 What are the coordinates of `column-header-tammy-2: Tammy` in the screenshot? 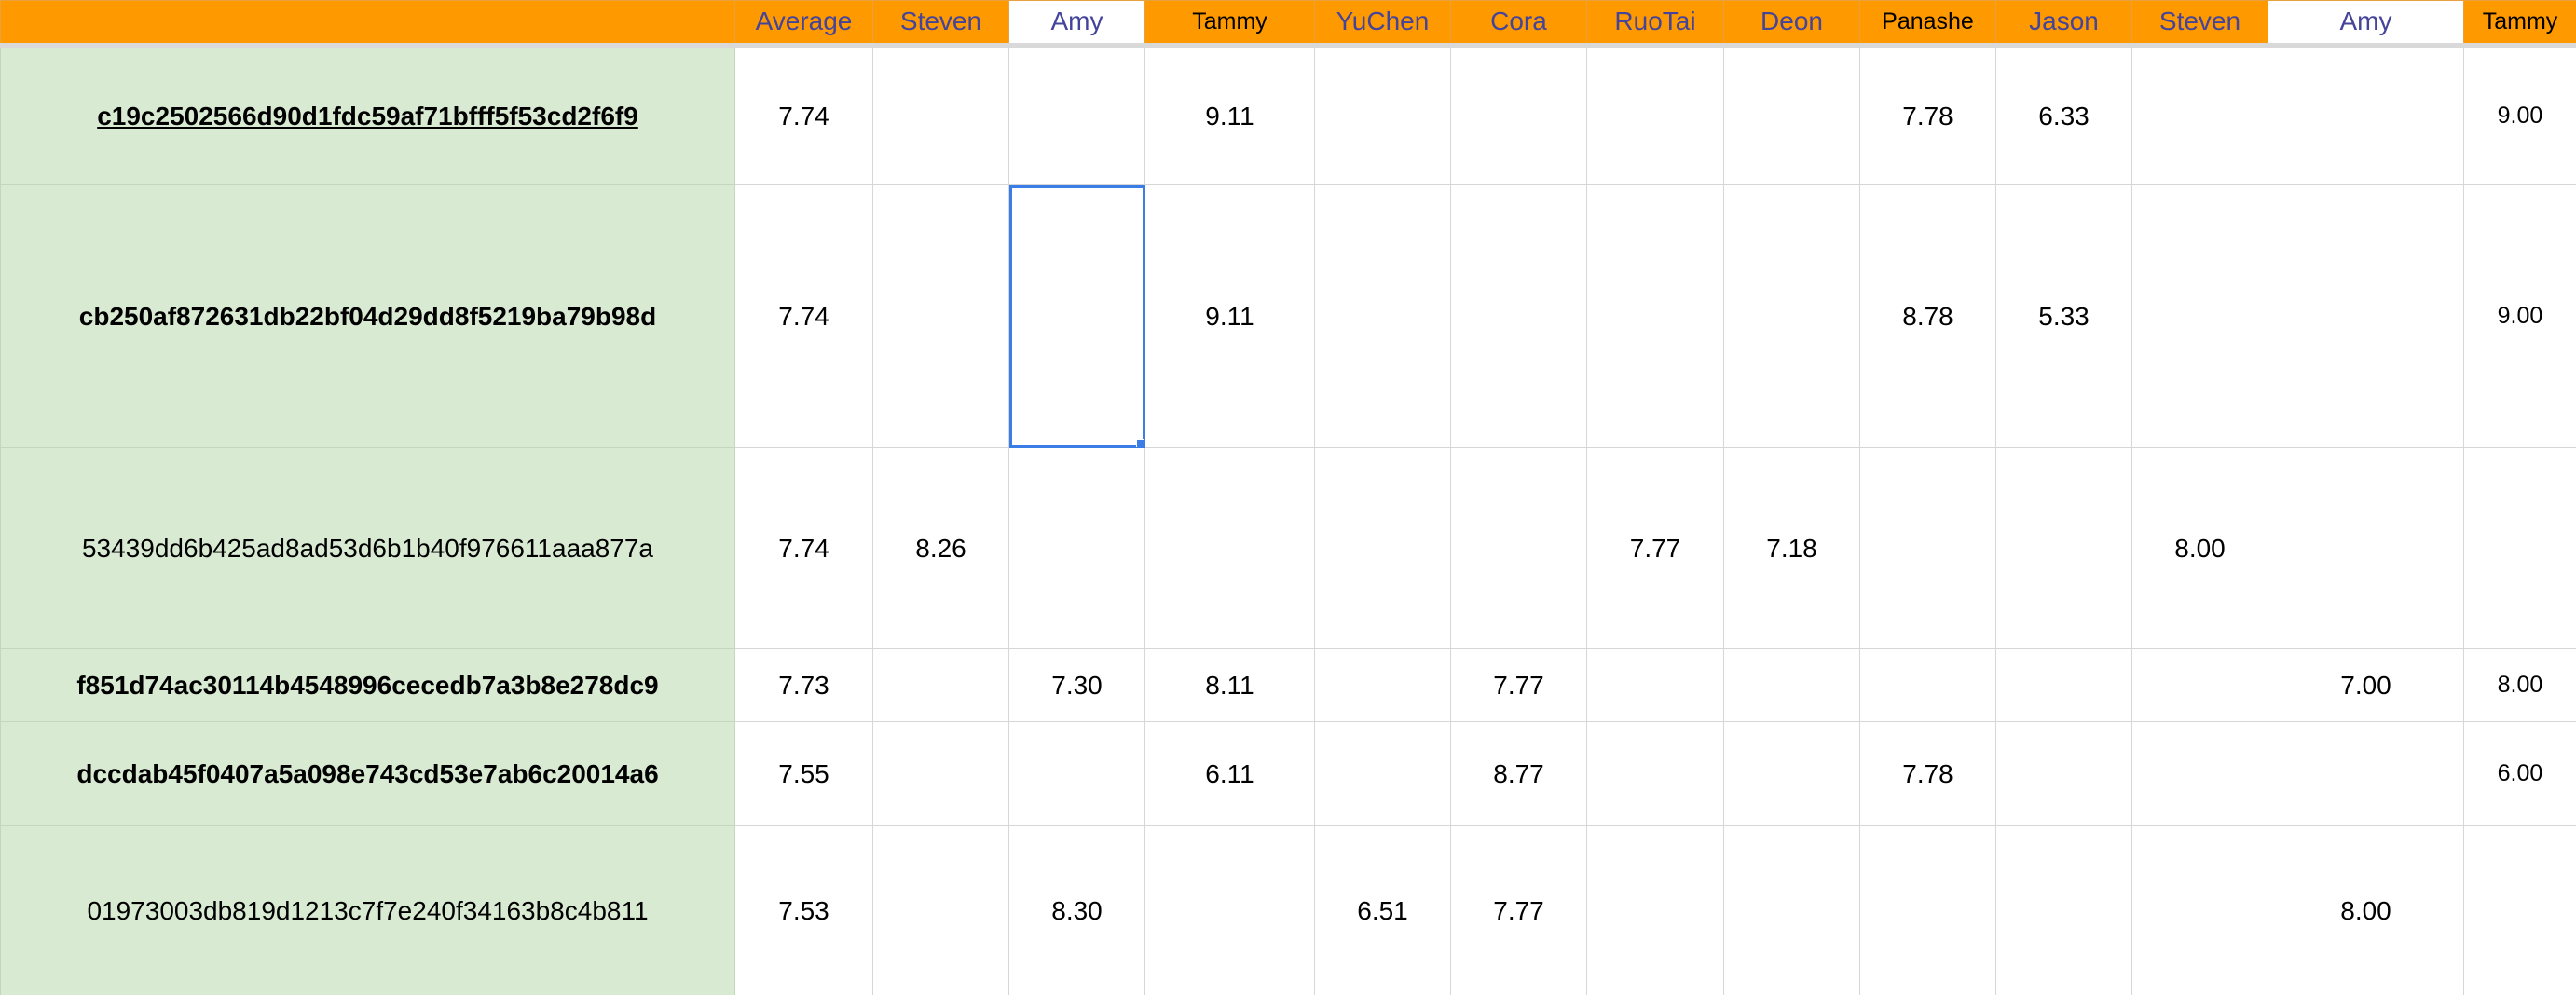 It's located at (2519, 24).